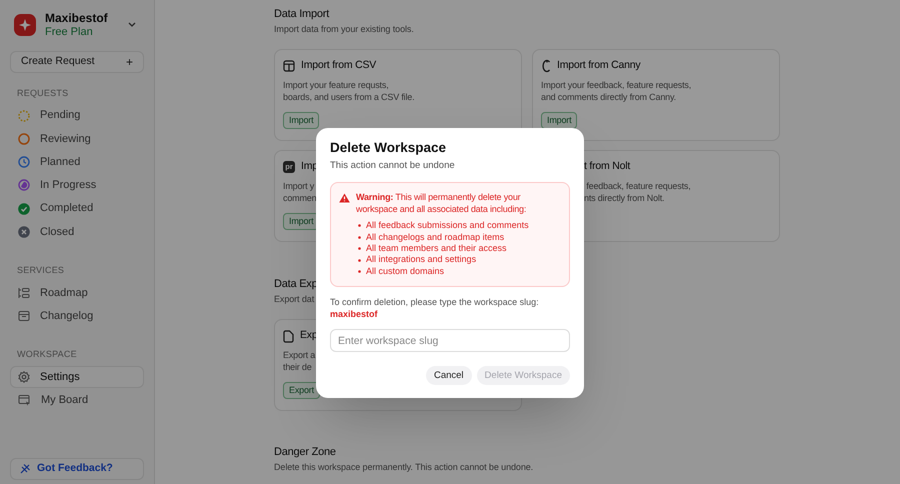 The image size is (900, 484). Describe the element at coordinates (77, 316) in the screenshot. I see `sidebar-item: Changelog` at that location.